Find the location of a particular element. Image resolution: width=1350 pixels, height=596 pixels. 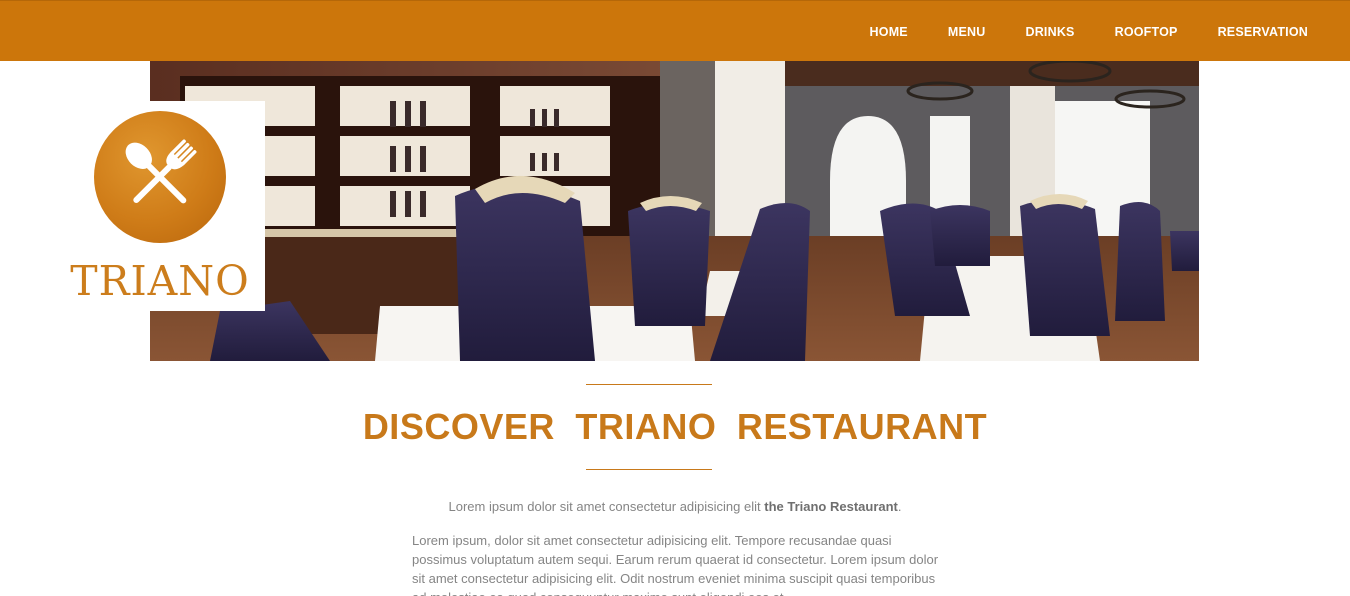

top-nav-bar: HOME MENU DRINKS ROOFTOP RESERVATION is located at coordinates (675, 30).